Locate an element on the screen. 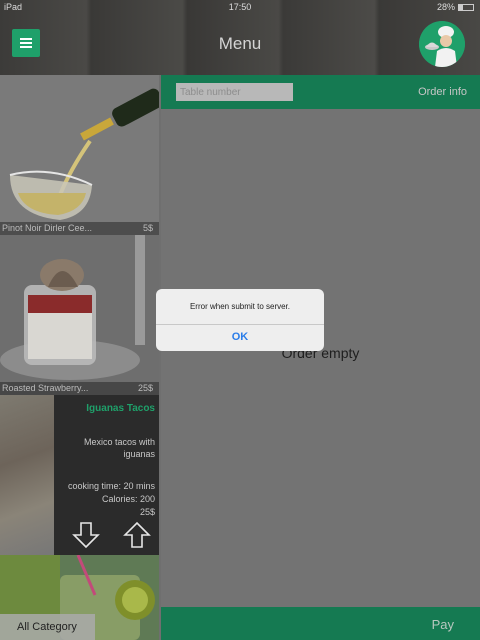 The width and height of the screenshot is (480, 640). alert-ok-button: OK is located at coordinates (240, 337).